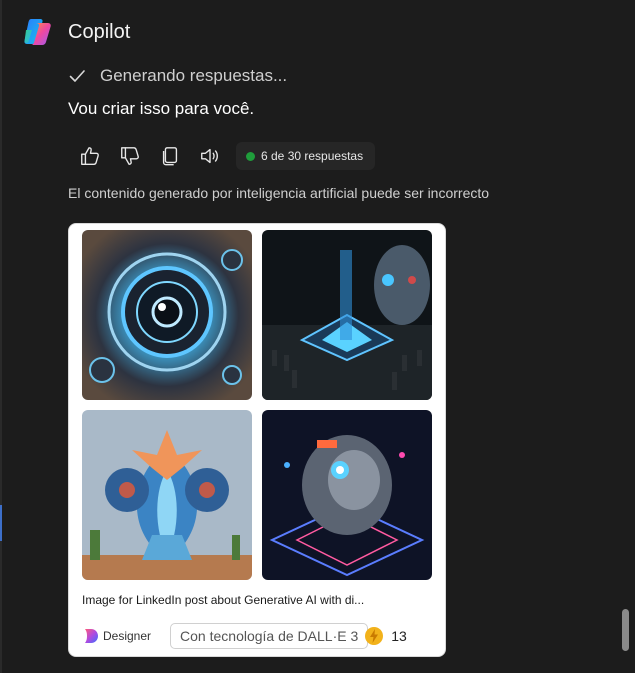 This screenshot has width=635, height=673. Describe the element at coordinates (250, 156) in the screenshot. I see `status-dot-icon` at that location.